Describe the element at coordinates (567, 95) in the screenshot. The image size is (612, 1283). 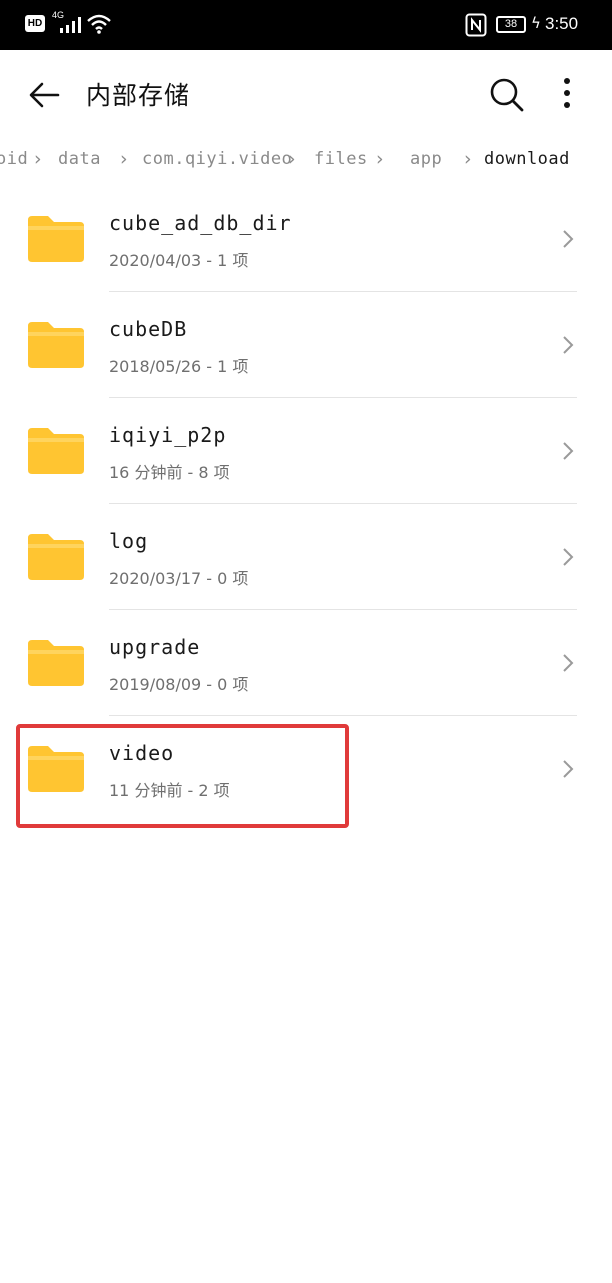
I see `more-vert-icon` at that location.